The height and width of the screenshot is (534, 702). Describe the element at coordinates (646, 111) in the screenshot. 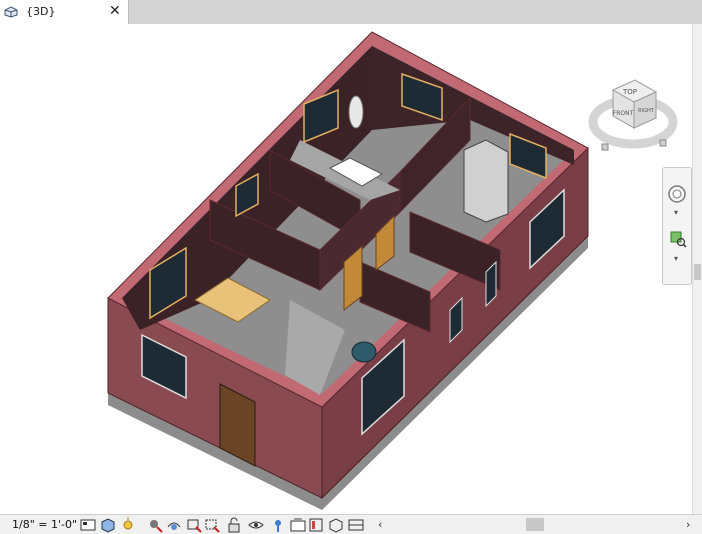

I see `viewcube-right-label: RIGHT` at that location.